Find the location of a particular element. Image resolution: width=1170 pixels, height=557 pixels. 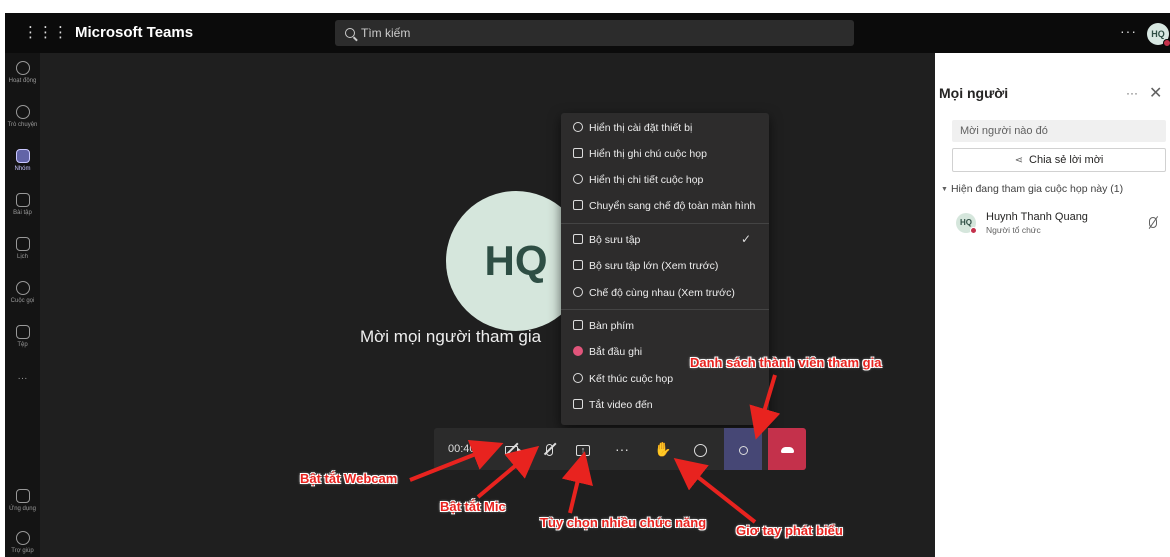

fullscreen-icon is located at coordinates (578, 205).